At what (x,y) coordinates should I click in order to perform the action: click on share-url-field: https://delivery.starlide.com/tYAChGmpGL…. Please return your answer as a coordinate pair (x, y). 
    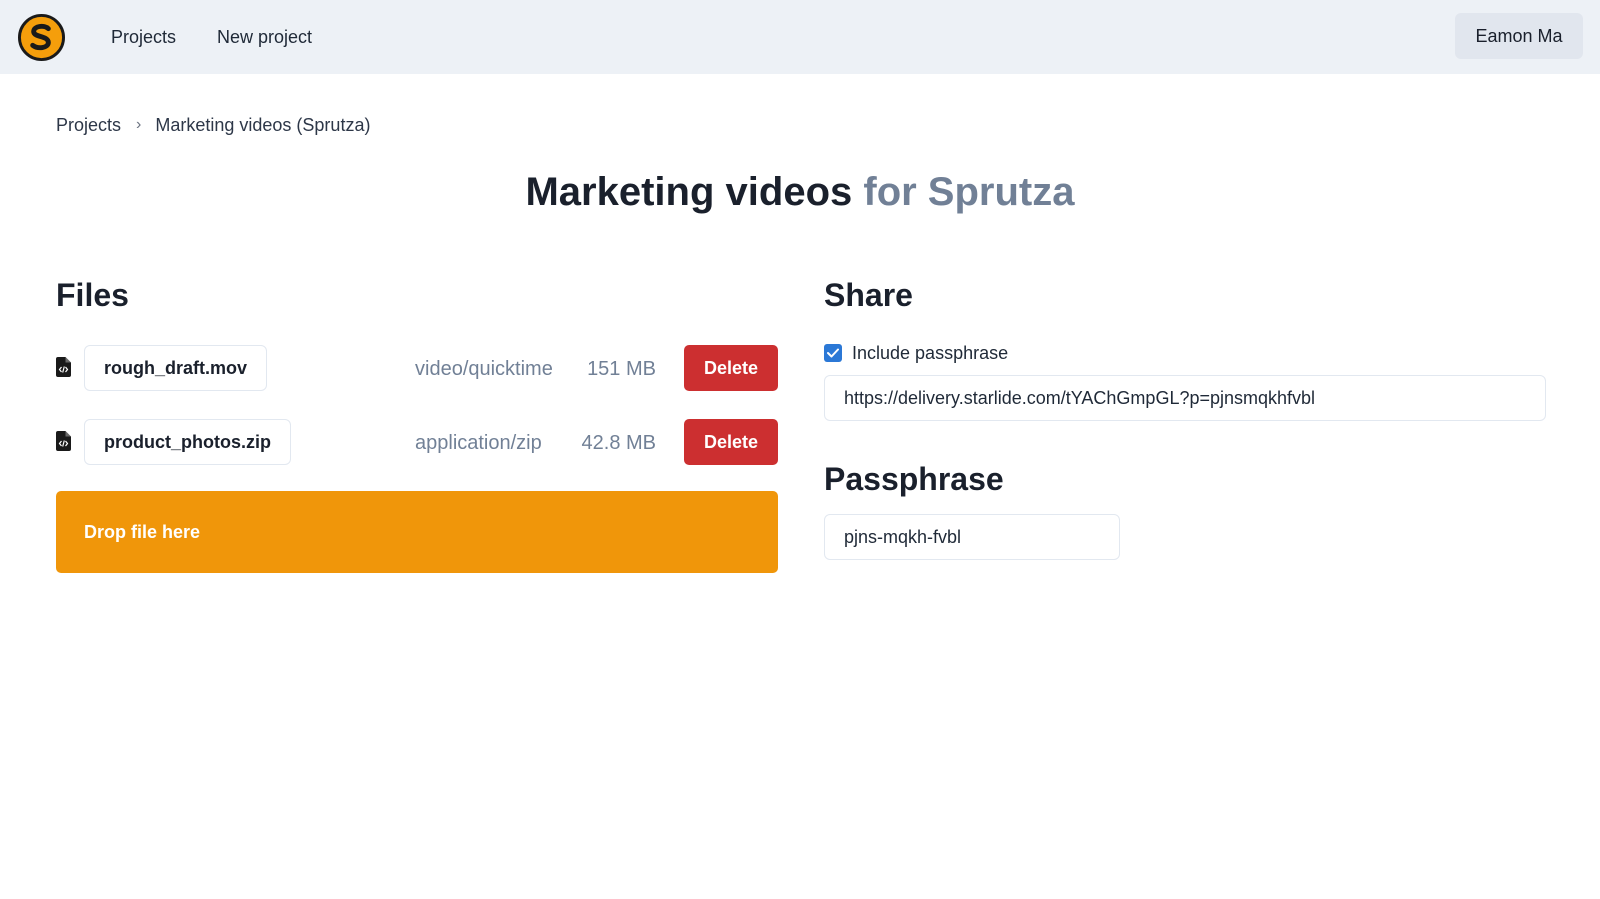
    Looking at the image, I should click on (1185, 398).